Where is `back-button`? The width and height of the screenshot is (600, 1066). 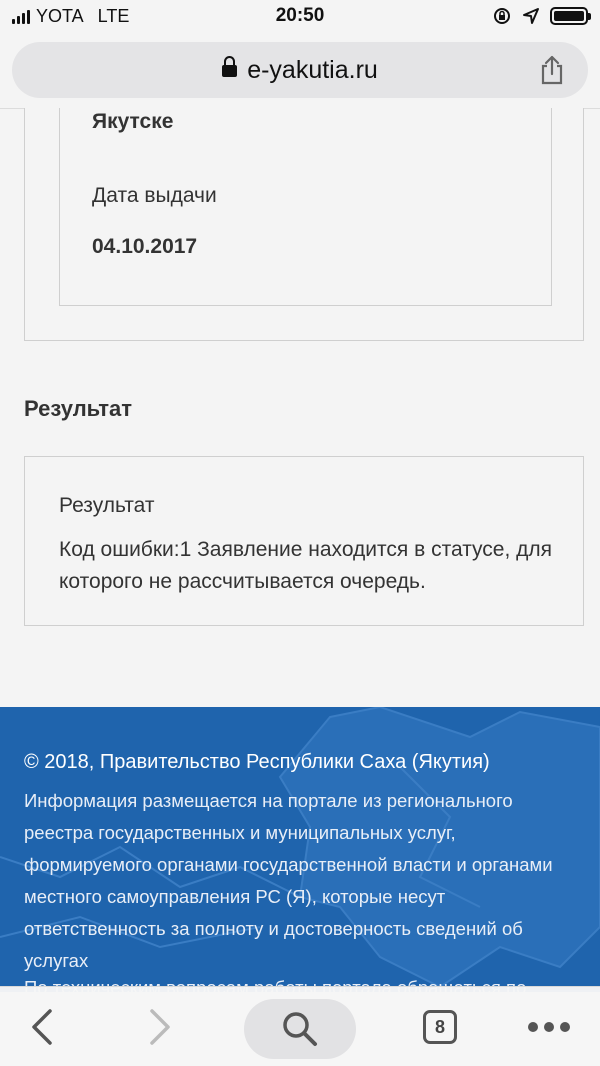 back-button is located at coordinates (42, 1027).